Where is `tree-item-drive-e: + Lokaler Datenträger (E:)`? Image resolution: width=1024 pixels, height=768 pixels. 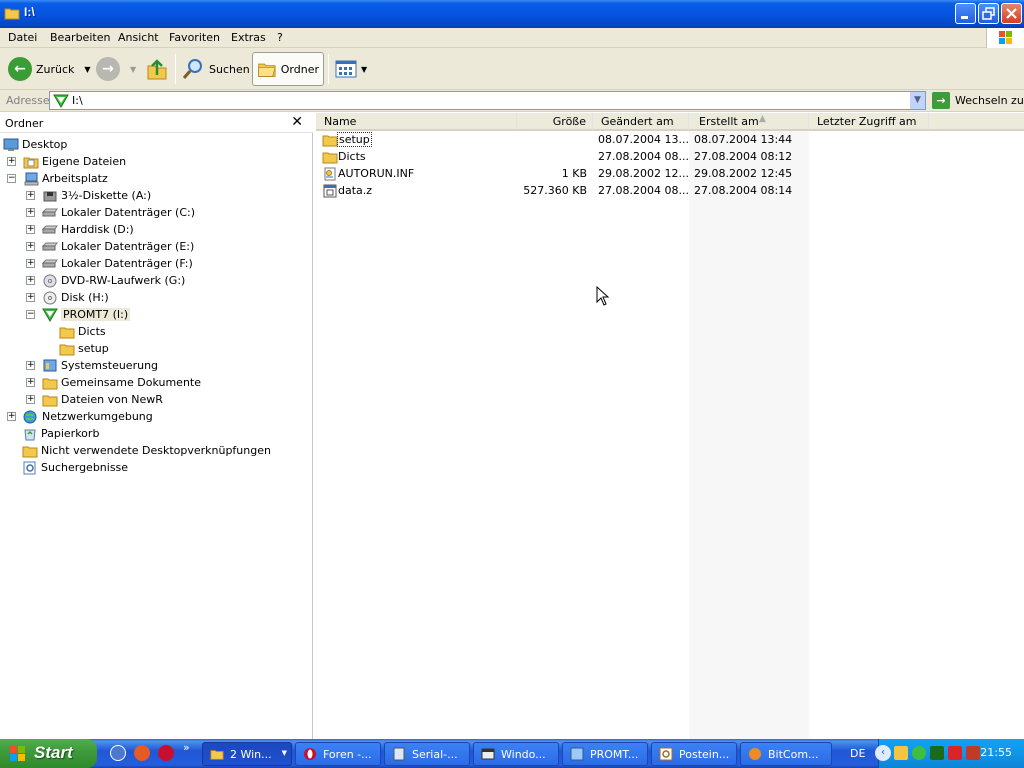 tree-item-drive-e: + Lokaler Datenträger (E:) is located at coordinates (110, 246).